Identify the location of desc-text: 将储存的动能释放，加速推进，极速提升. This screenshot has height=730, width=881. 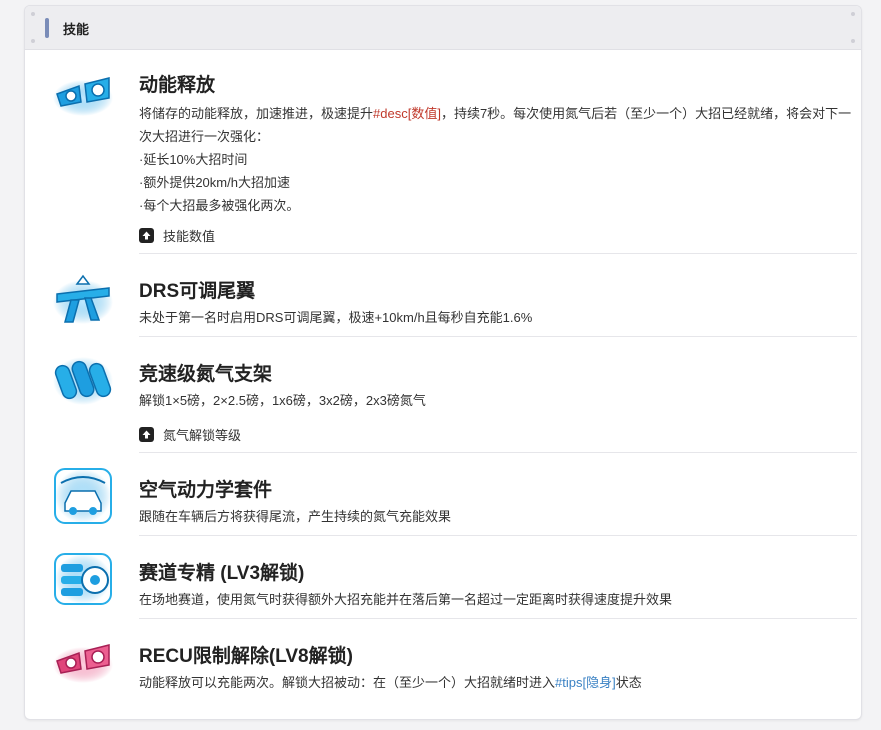
(256, 113).